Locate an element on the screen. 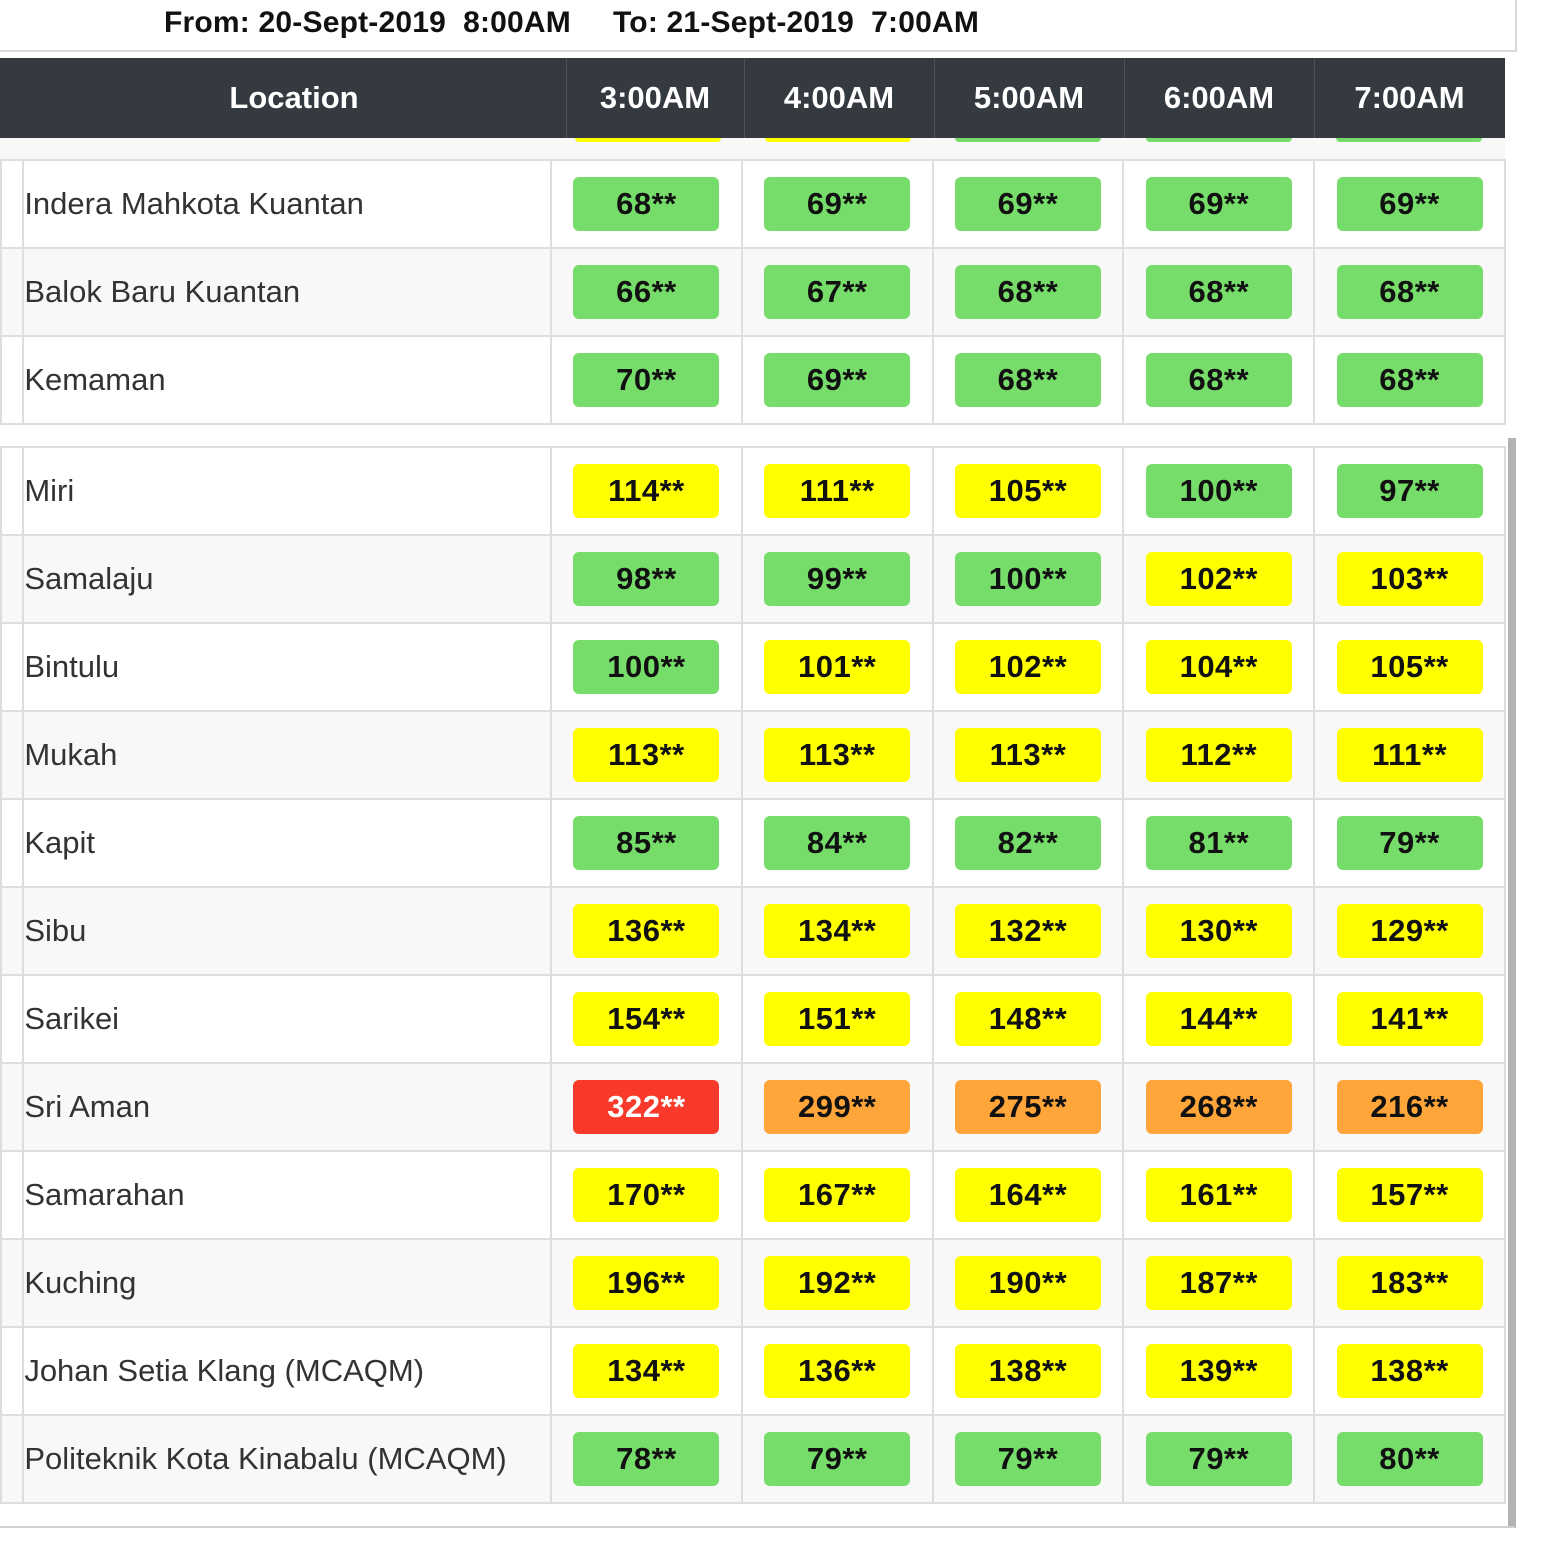 Image resolution: width=1564 pixels, height=1564 pixels. api-reading-badge: 129** is located at coordinates (1409, 931).